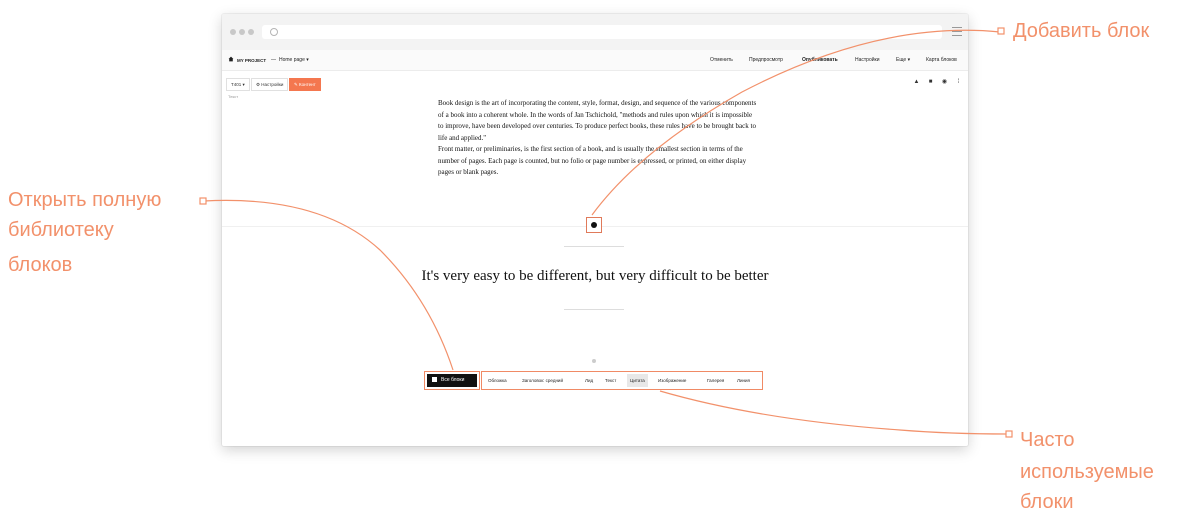 The width and height of the screenshot is (1182, 517). I want to click on block-label: Текст, so click(233, 96).